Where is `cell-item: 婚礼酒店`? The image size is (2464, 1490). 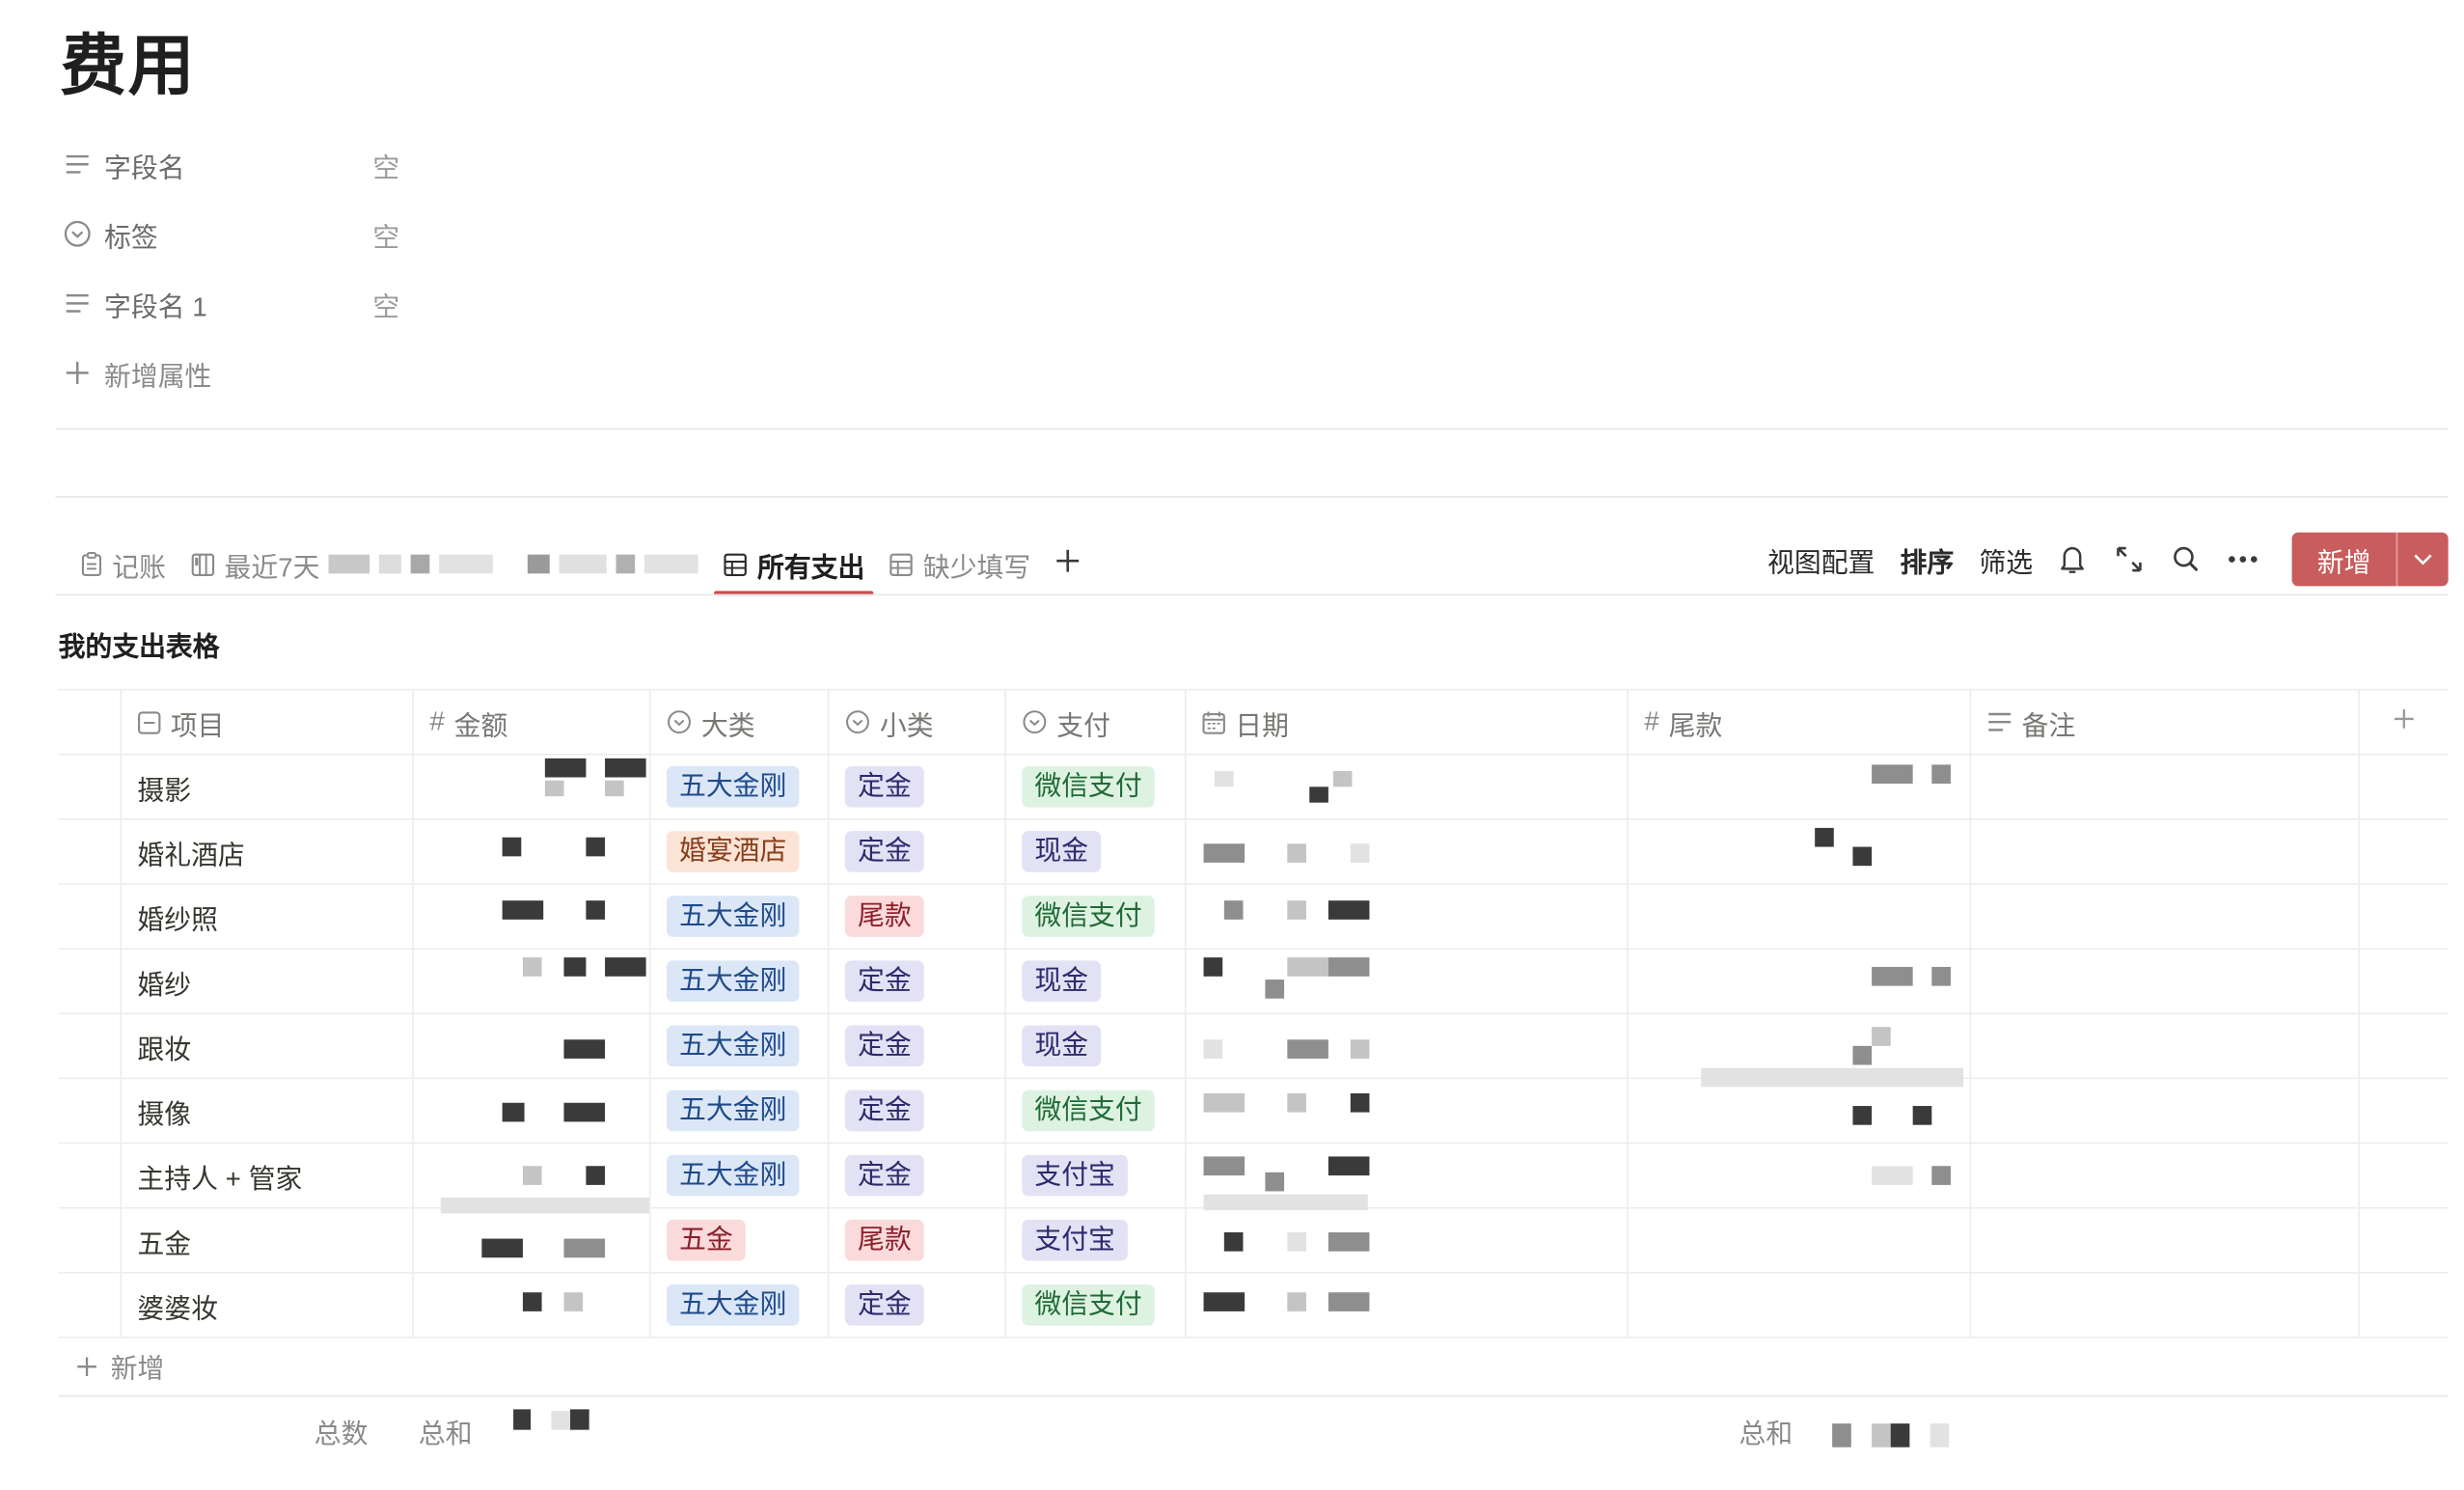 cell-item: 婚礼酒店 is located at coordinates (268, 851).